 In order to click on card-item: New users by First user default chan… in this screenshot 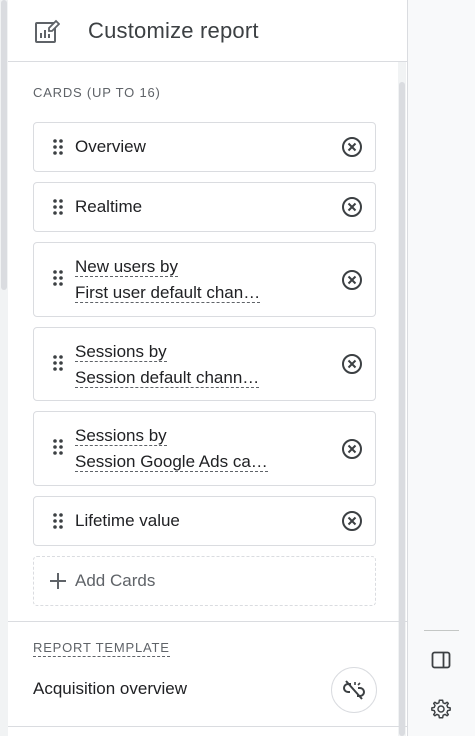, I will do `click(204, 279)`.